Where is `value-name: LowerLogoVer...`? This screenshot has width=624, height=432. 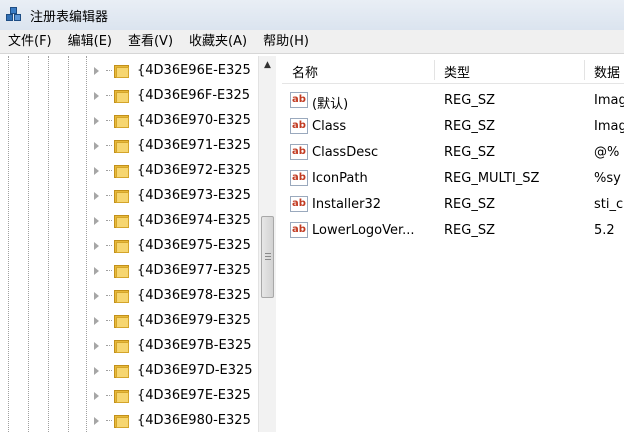
value-name: LowerLogoVer... is located at coordinates (363, 230).